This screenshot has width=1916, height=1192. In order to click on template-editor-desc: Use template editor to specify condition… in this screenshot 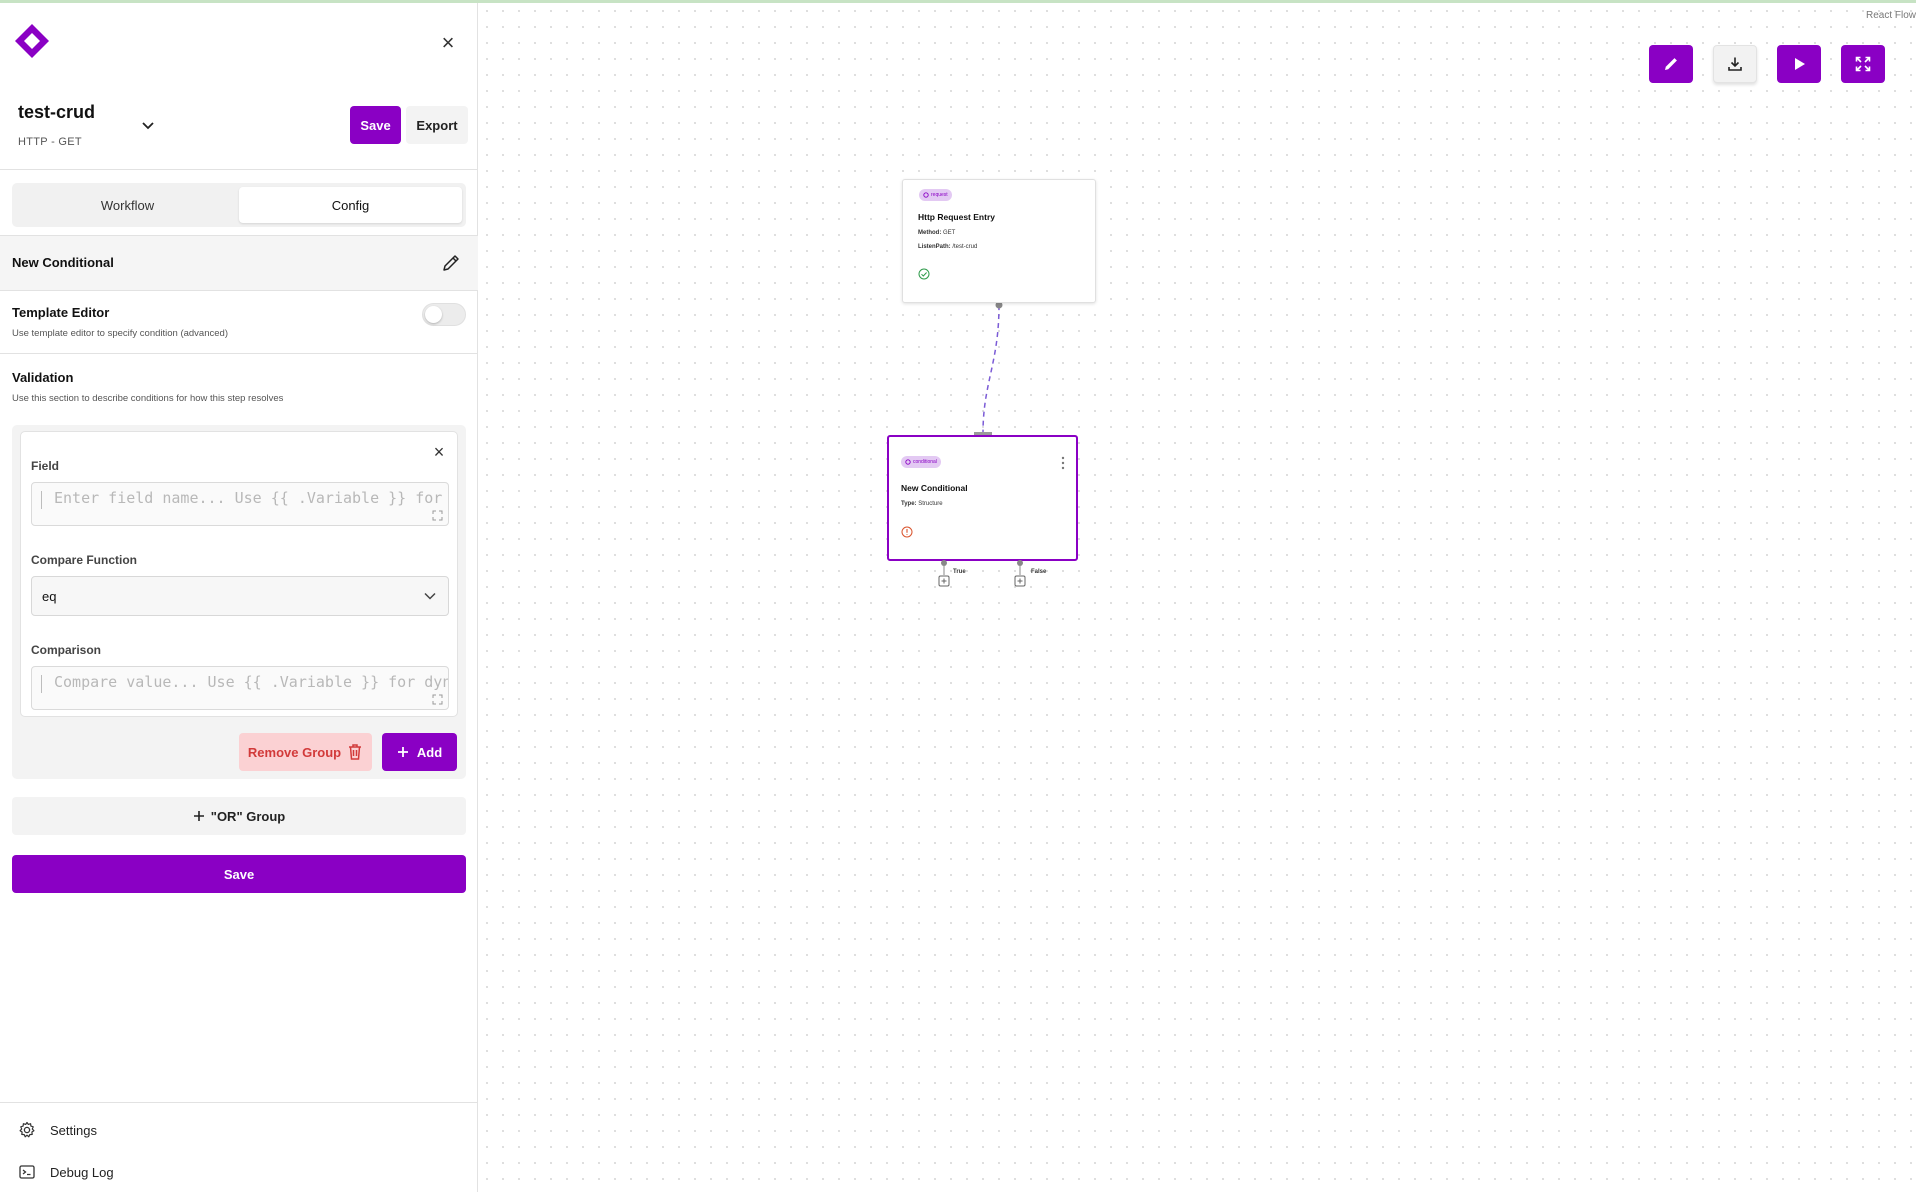, I will do `click(120, 333)`.